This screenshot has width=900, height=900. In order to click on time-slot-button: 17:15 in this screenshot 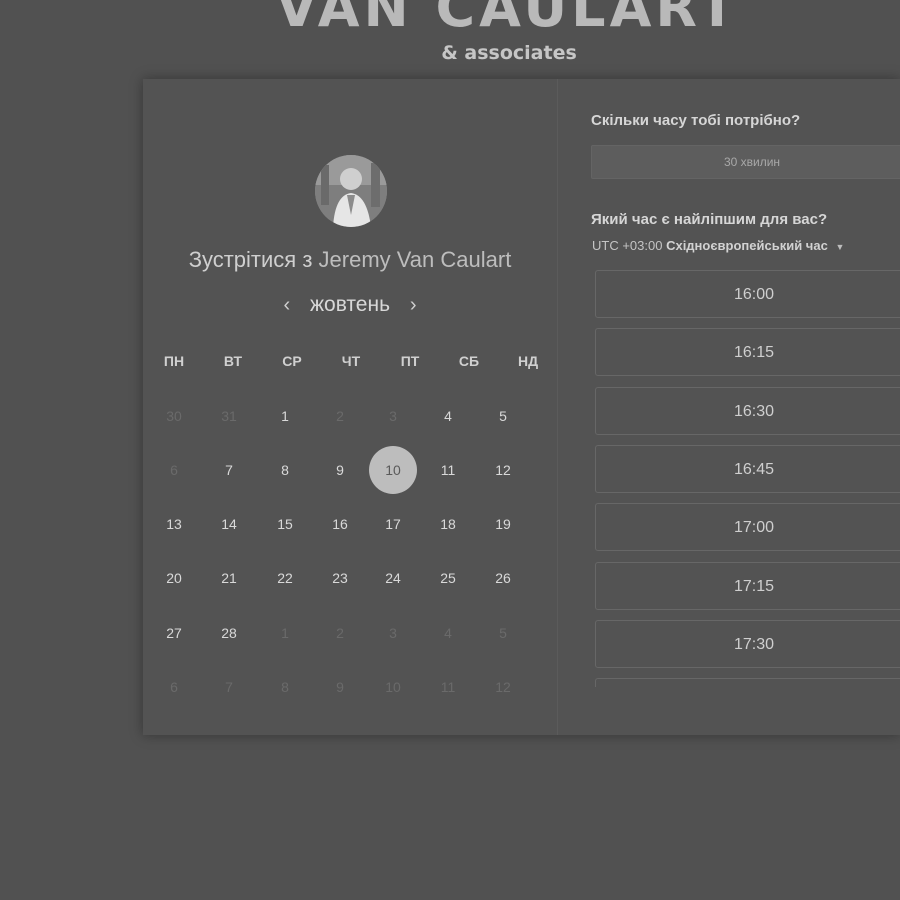, I will do `click(747, 585)`.